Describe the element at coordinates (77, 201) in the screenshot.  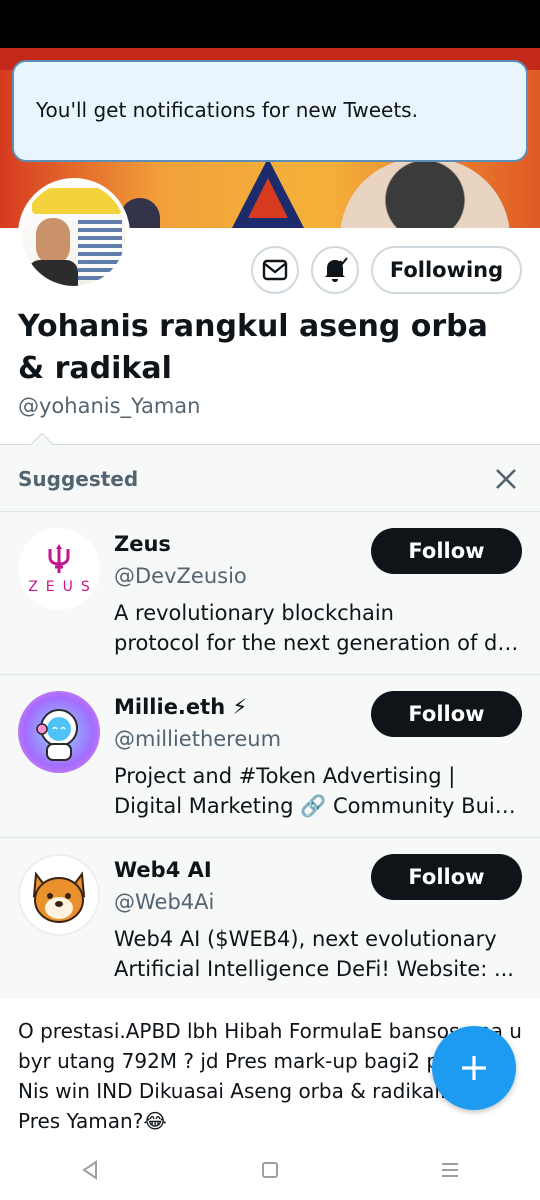
I see `avatar-header-strip` at that location.